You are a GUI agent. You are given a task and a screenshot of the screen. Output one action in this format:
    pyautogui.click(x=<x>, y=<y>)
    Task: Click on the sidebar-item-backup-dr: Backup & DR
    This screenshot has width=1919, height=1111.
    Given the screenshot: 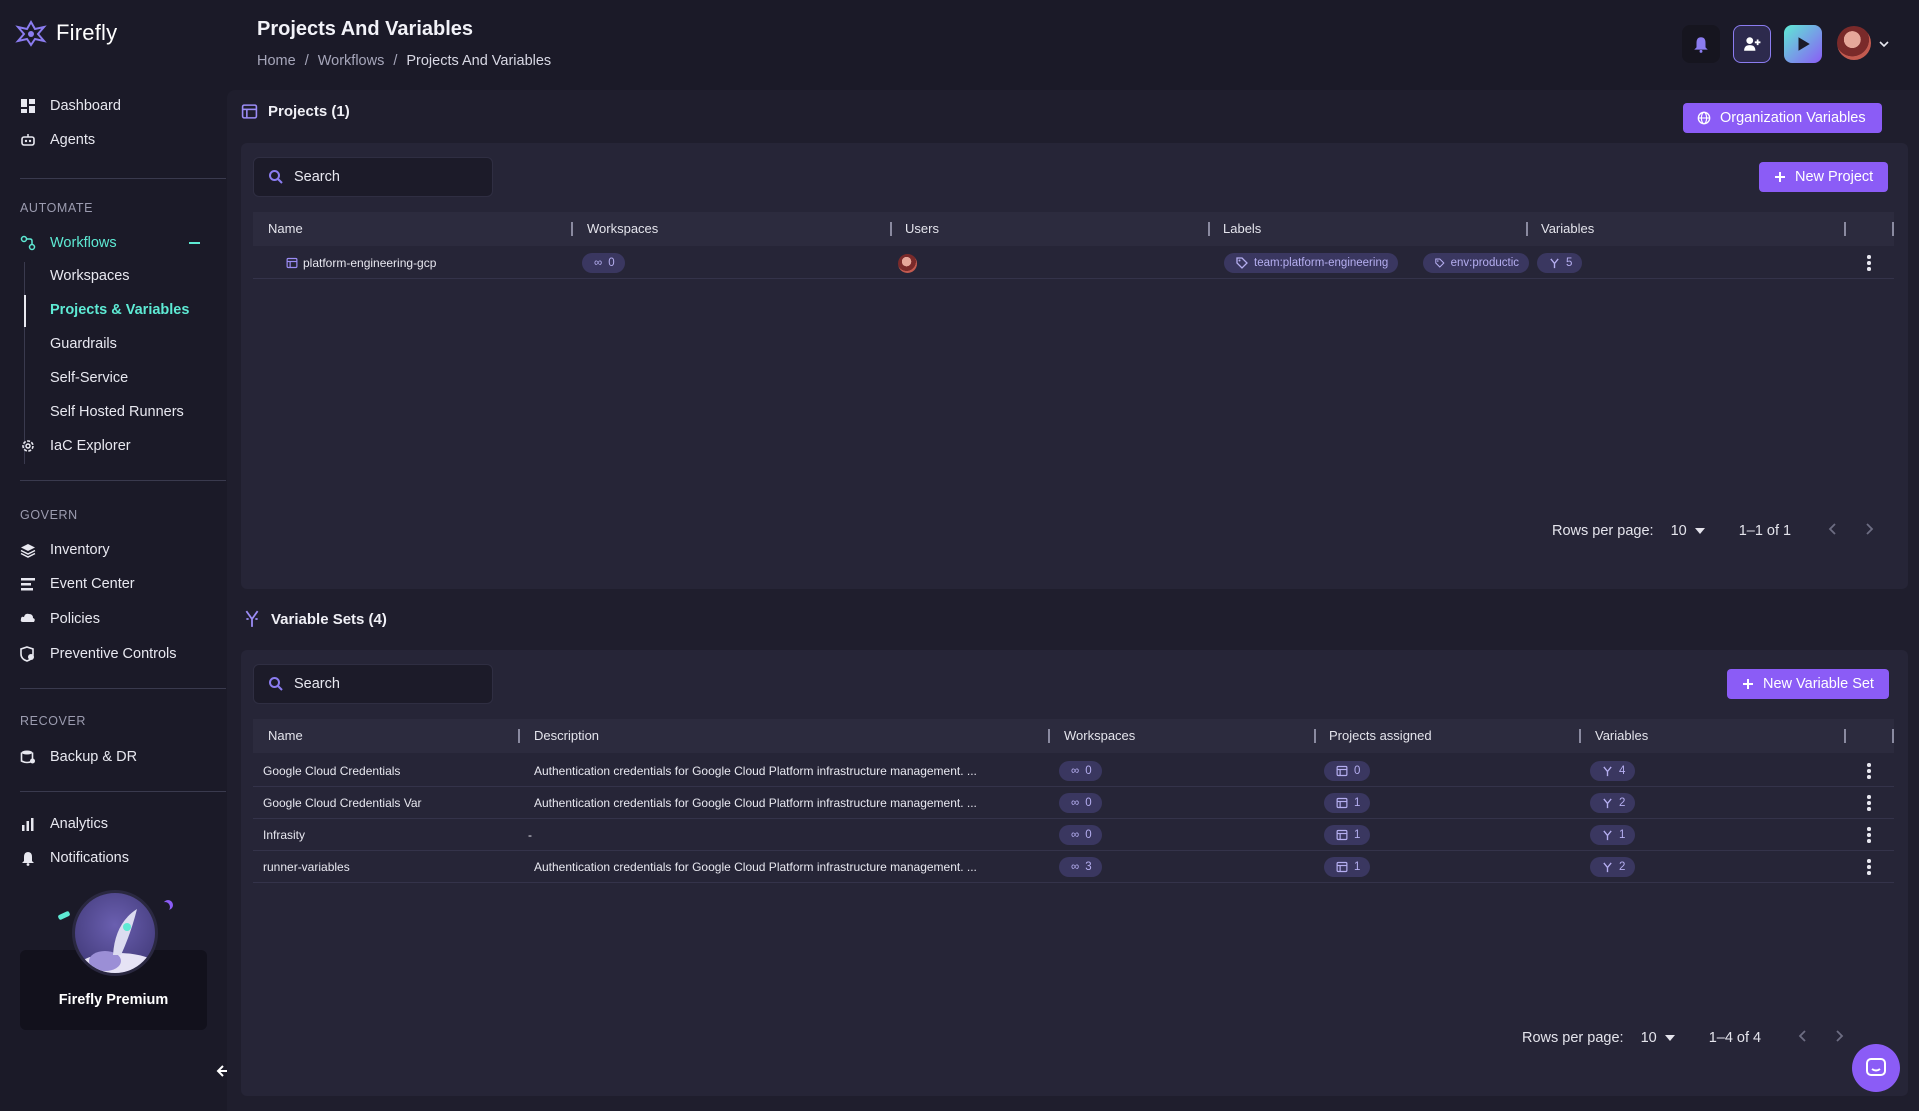 What is the action you would take?
    pyautogui.click(x=78, y=757)
    